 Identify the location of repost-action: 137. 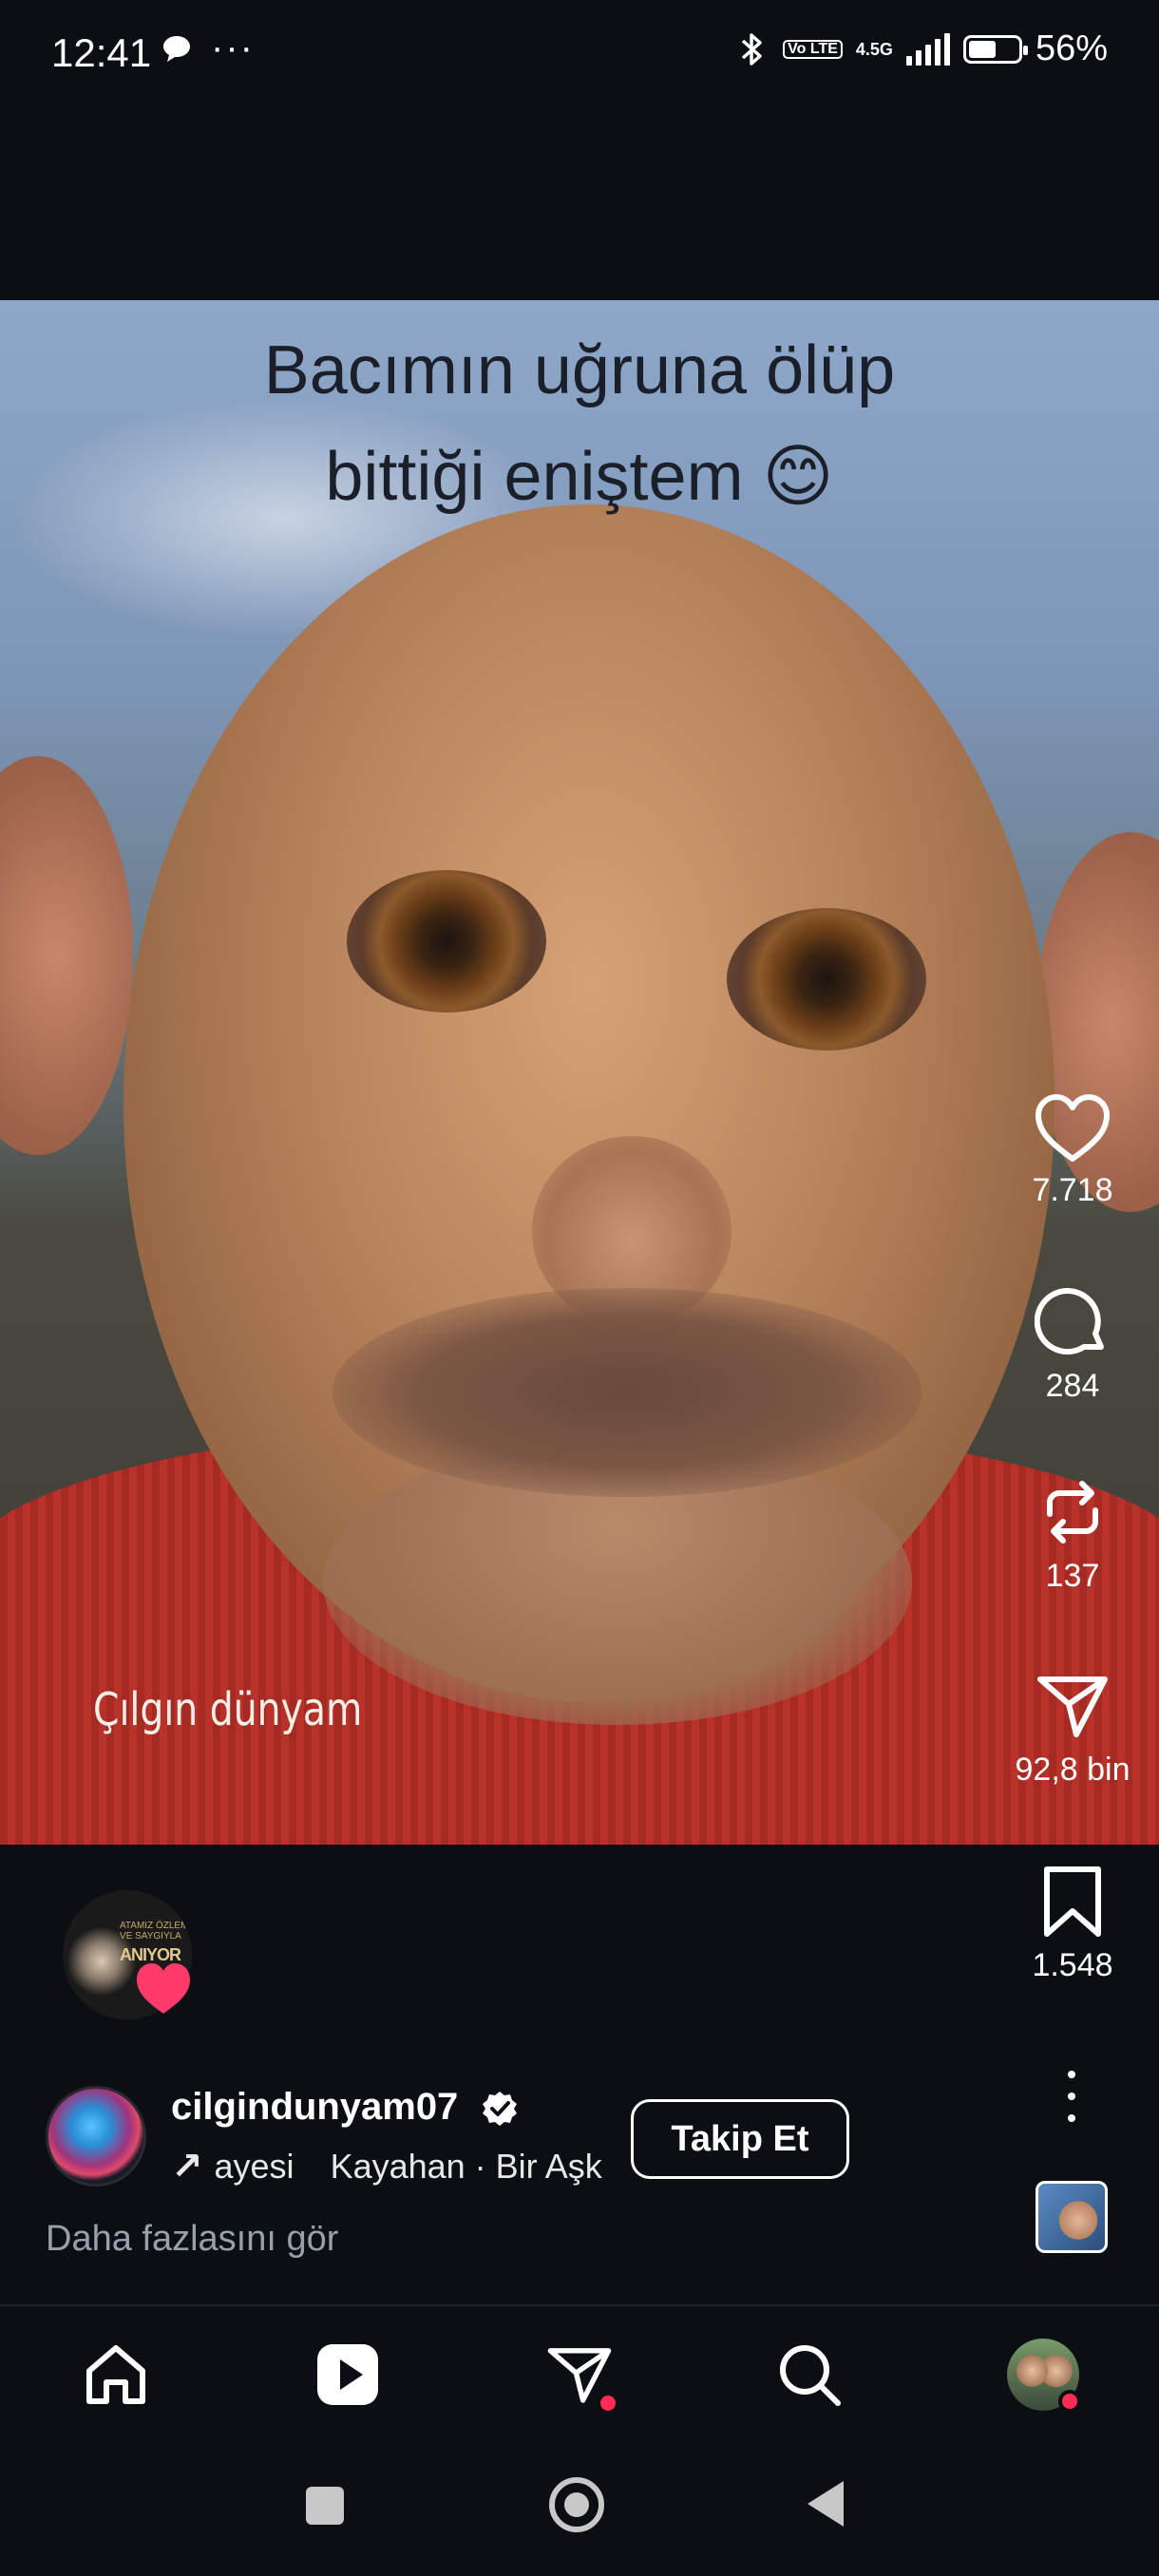
(1073, 1534).